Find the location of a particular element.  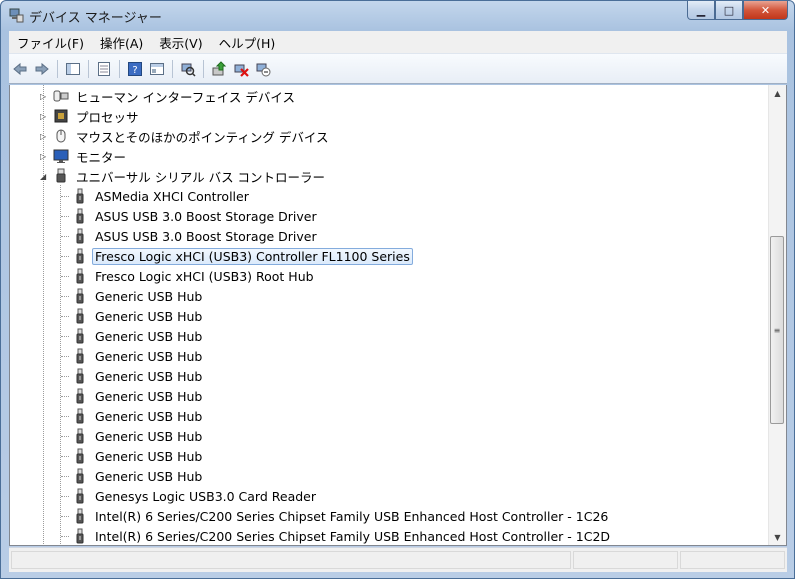

monitor-icon is located at coordinates (61, 156).